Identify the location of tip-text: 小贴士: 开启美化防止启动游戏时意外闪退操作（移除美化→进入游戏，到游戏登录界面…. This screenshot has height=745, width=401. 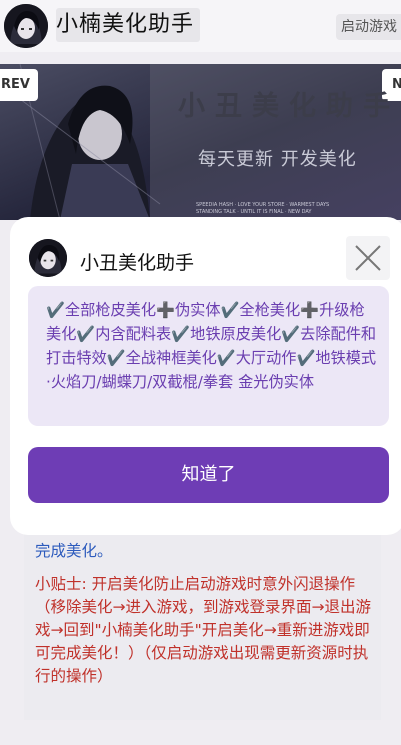
(203, 630).